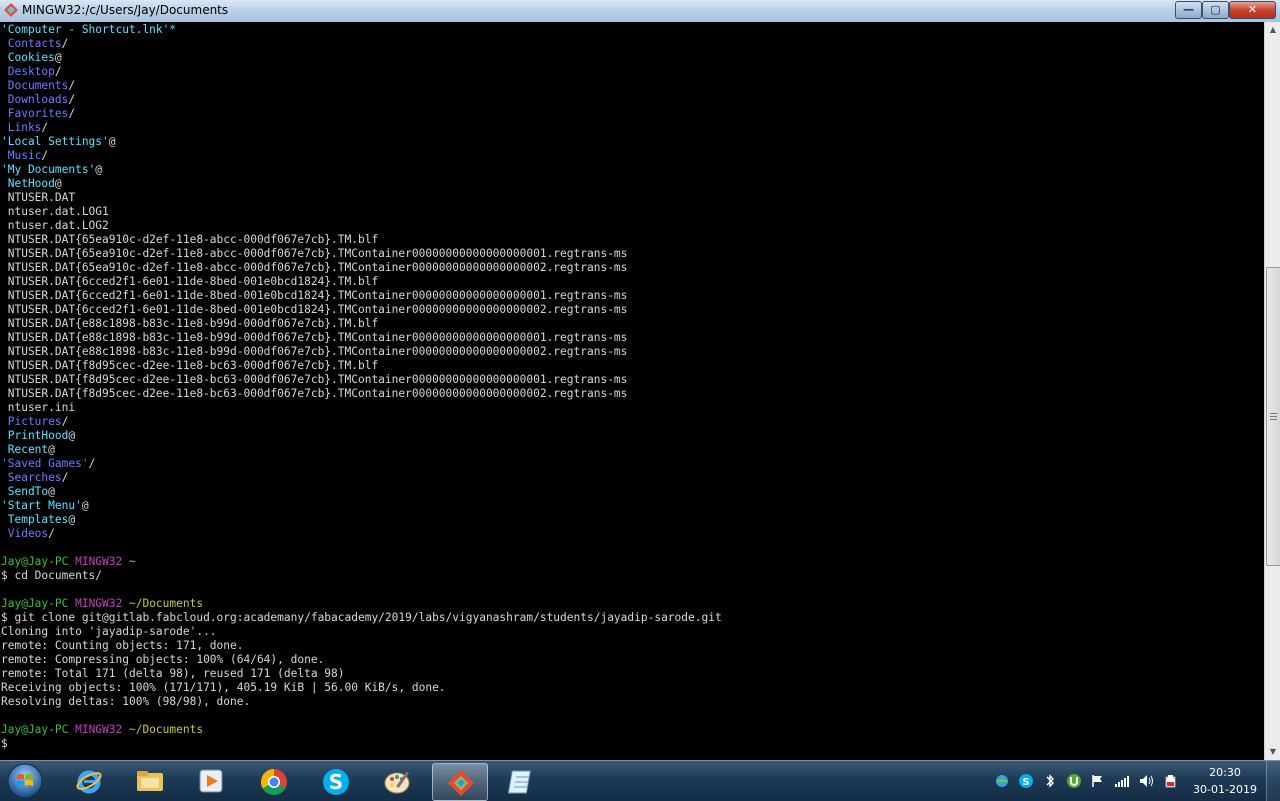  What do you see at coordinates (31, 421) in the screenshot?
I see `terminal-text: Pictures` at bounding box center [31, 421].